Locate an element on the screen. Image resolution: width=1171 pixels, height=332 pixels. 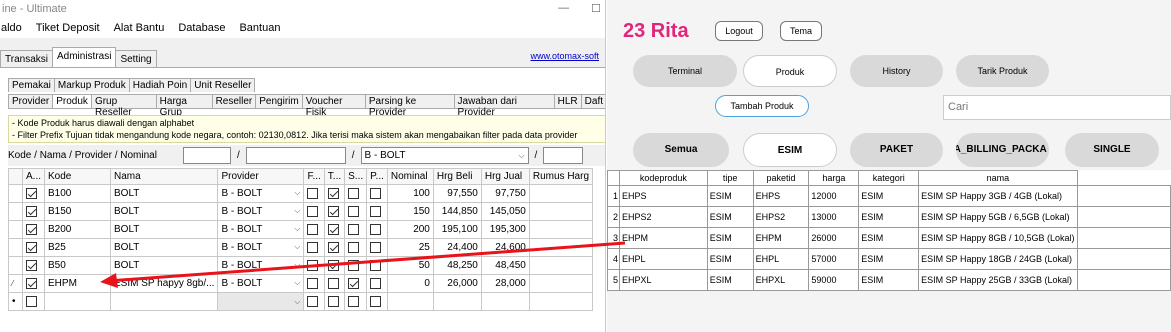
cell-kode: B25 is located at coordinates (78, 247).